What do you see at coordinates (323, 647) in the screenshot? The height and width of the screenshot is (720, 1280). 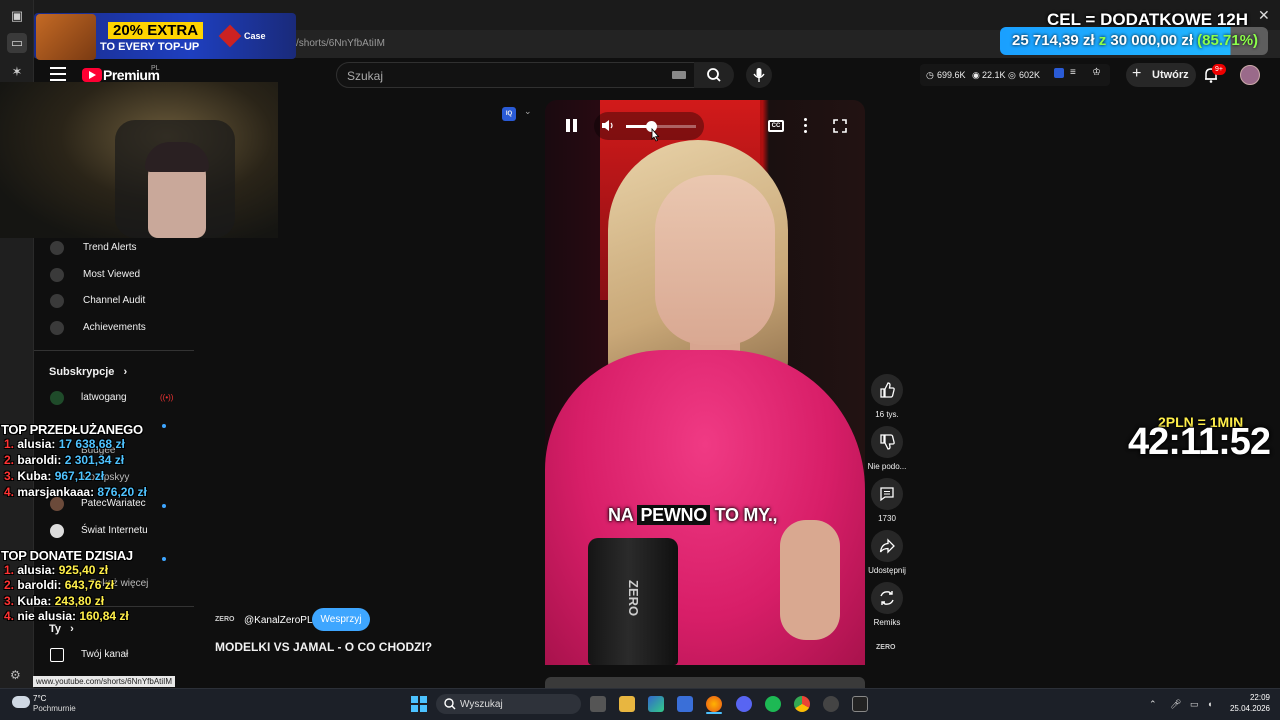 I see `video-title: MODELKI VS JAMAL - O CO CHODZI?` at bounding box center [323, 647].